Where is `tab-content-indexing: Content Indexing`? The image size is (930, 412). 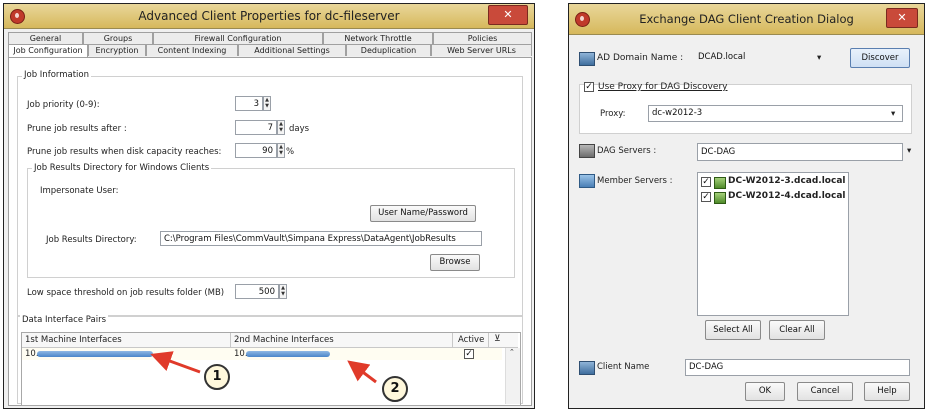
tab-content-indexing: Content Indexing is located at coordinates (192, 50).